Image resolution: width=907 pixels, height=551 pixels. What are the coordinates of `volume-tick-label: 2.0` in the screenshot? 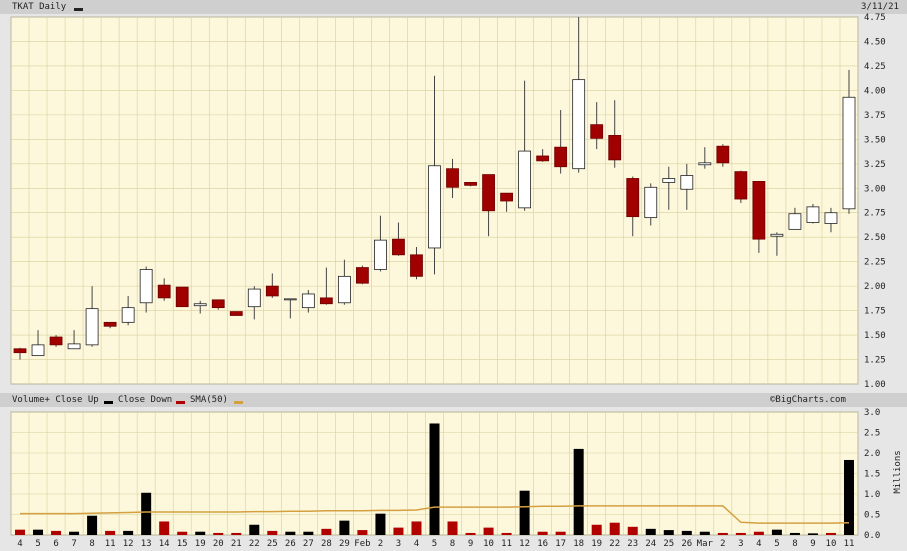 It's located at (872, 454).